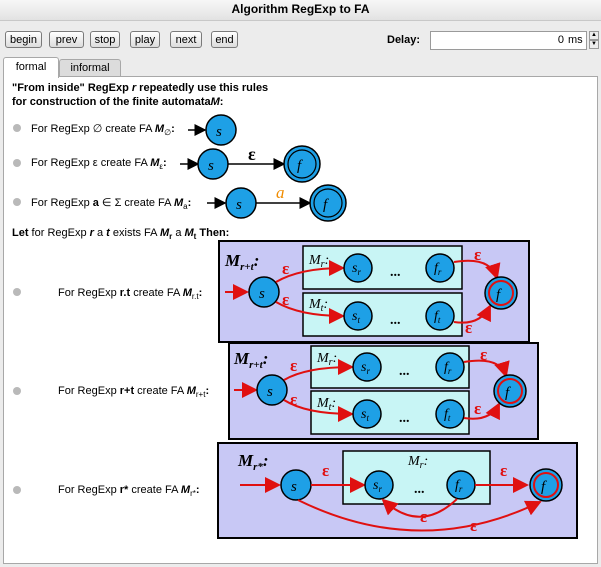 Image resolution: width=601 pixels, height=567 pixels. I want to click on fa-symbol-diagram: s a f, so click(277, 202).